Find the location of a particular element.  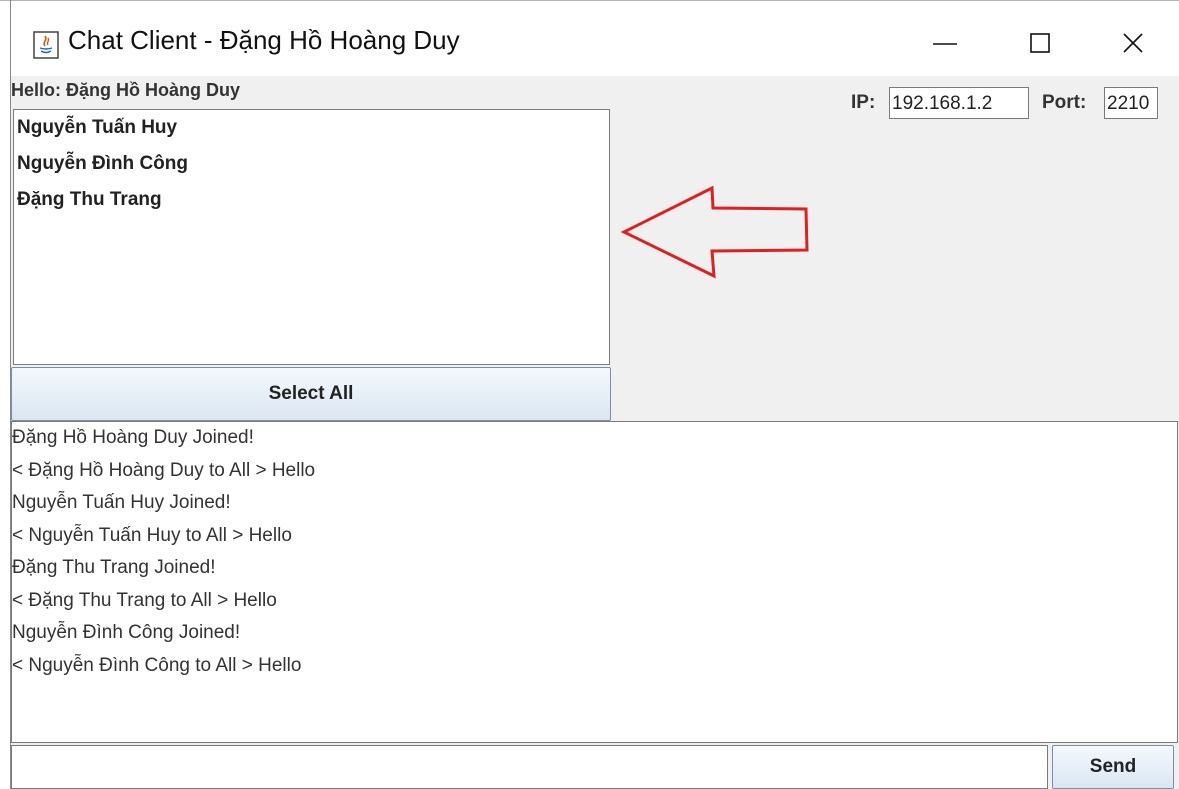

chat-line: < Đặng Thu Trang to All > Hello is located at coordinates (144, 600).